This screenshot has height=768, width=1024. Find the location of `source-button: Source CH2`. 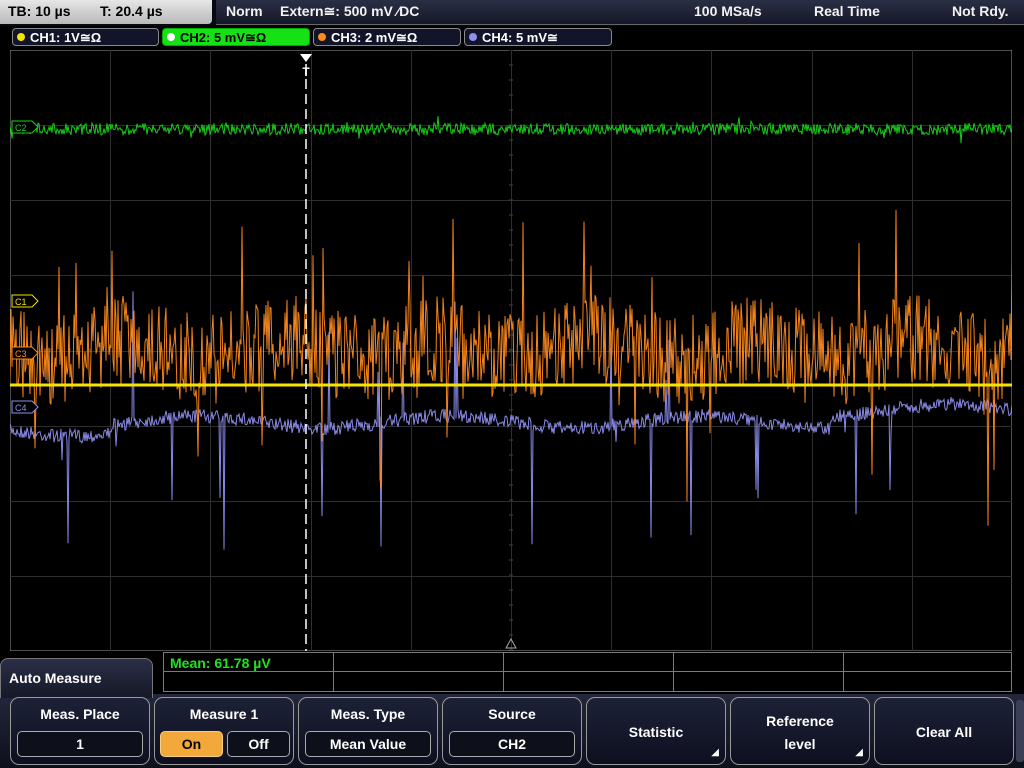

source-button: Source CH2 is located at coordinates (512, 731).